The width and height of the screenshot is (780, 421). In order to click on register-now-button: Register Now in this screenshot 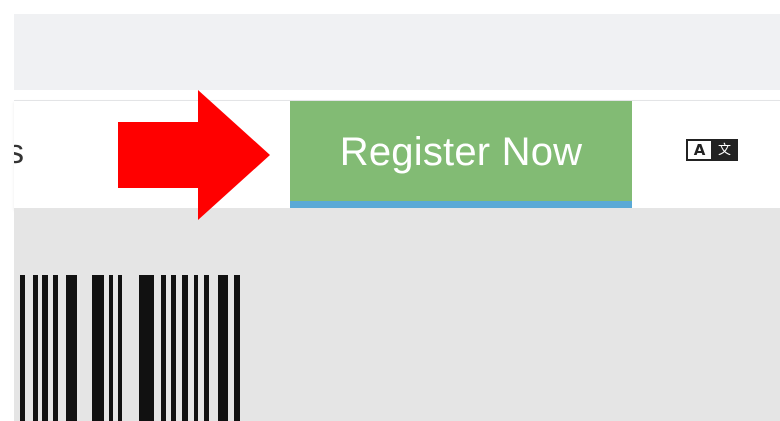, I will do `click(461, 155)`.